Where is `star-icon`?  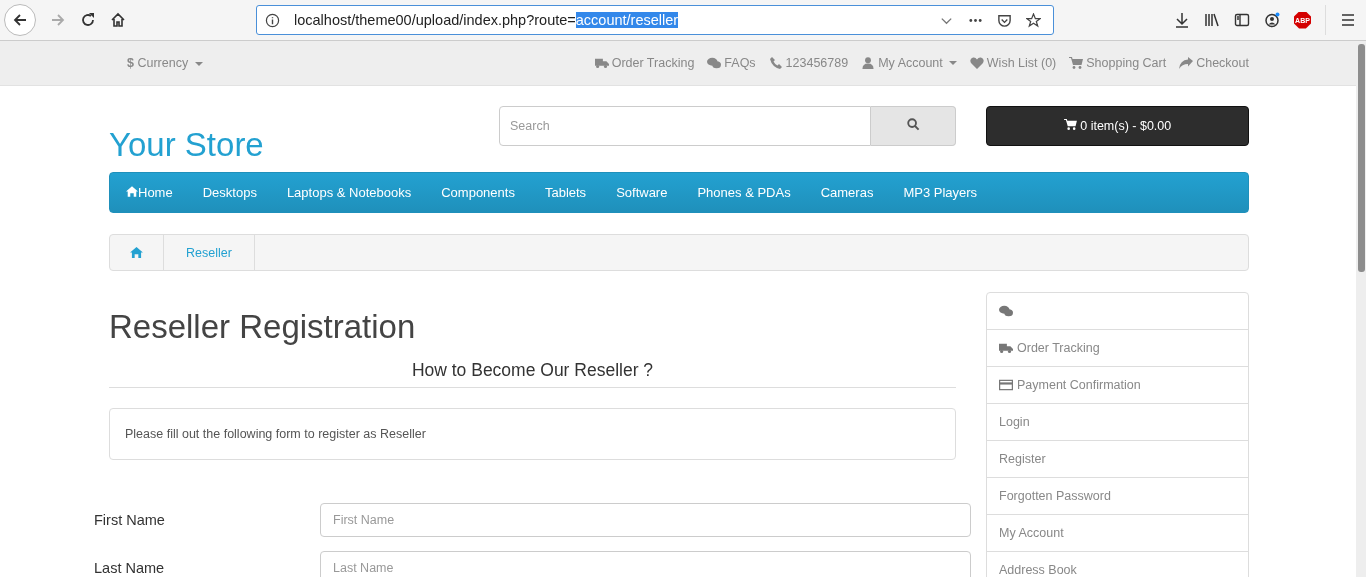 star-icon is located at coordinates (1033, 20).